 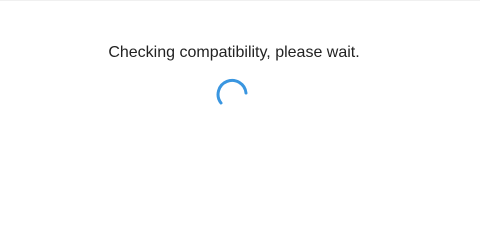 I want to click on status-message: Checking compatibility, please wait., so click(x=234, y=52).